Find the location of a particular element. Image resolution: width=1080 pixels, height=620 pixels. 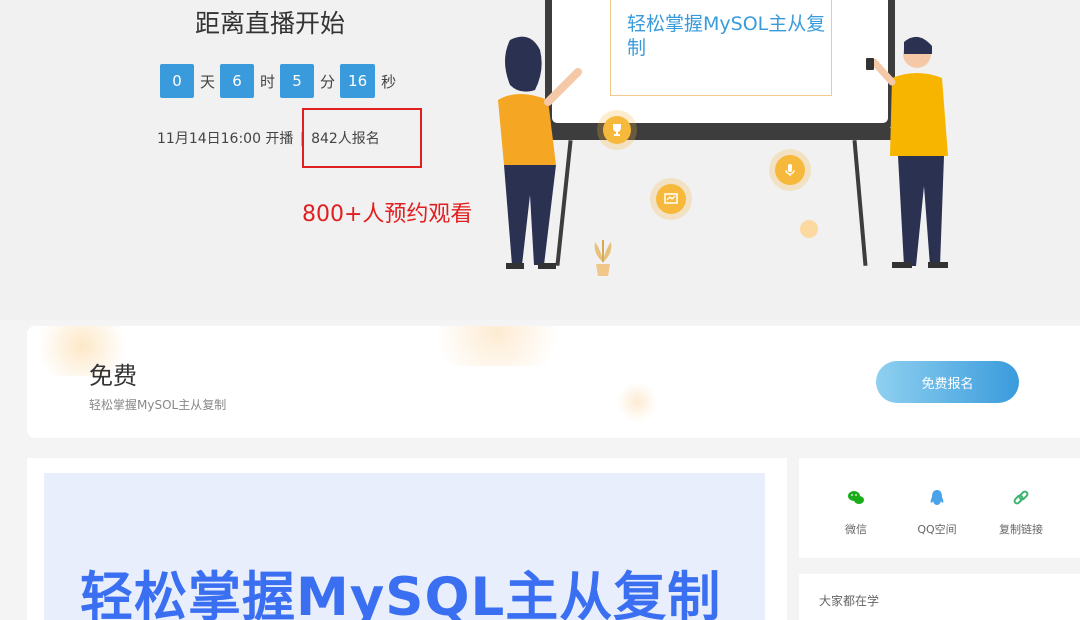

share-wechat: 微信 is located at coordinates (856, 512).